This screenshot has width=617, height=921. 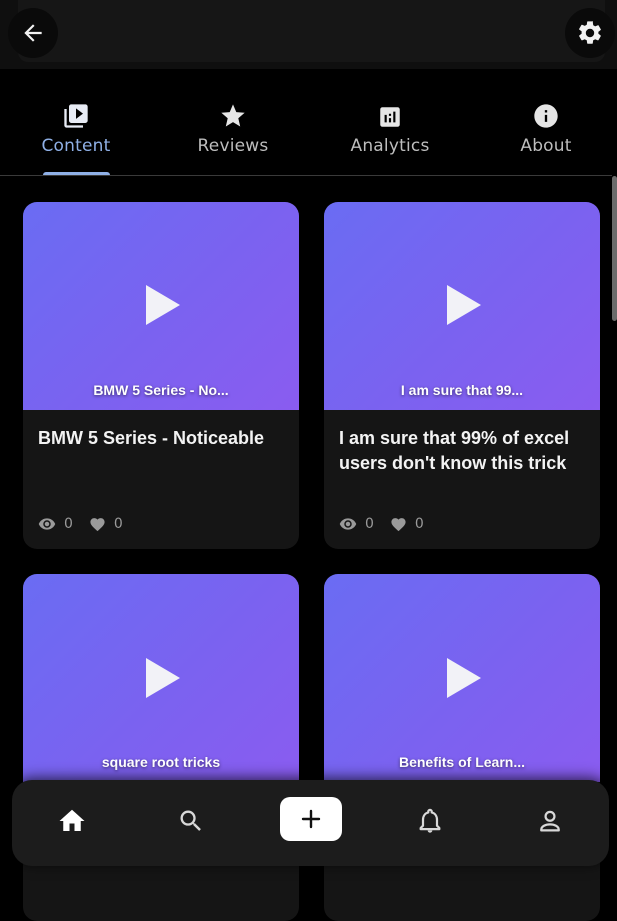 I want to click on tab-about-label: About, so click(x=546, y=146).